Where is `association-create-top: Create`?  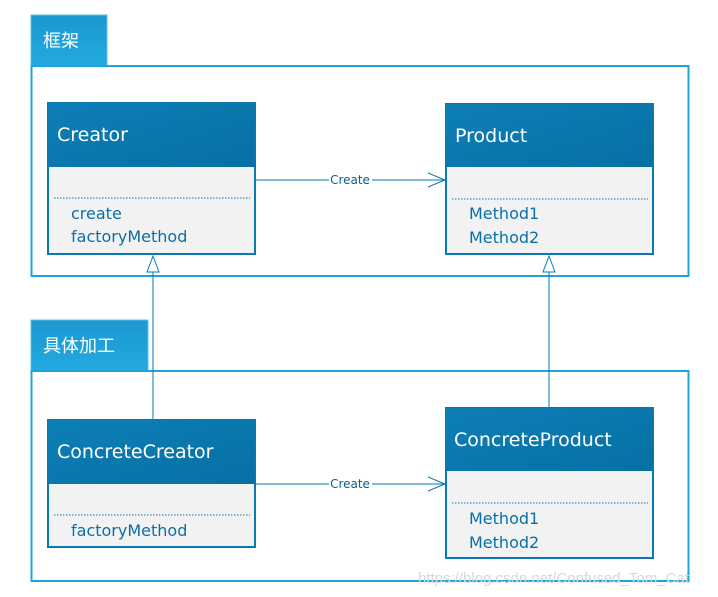 association-create-top: Create is located at coordinates (351, 180).